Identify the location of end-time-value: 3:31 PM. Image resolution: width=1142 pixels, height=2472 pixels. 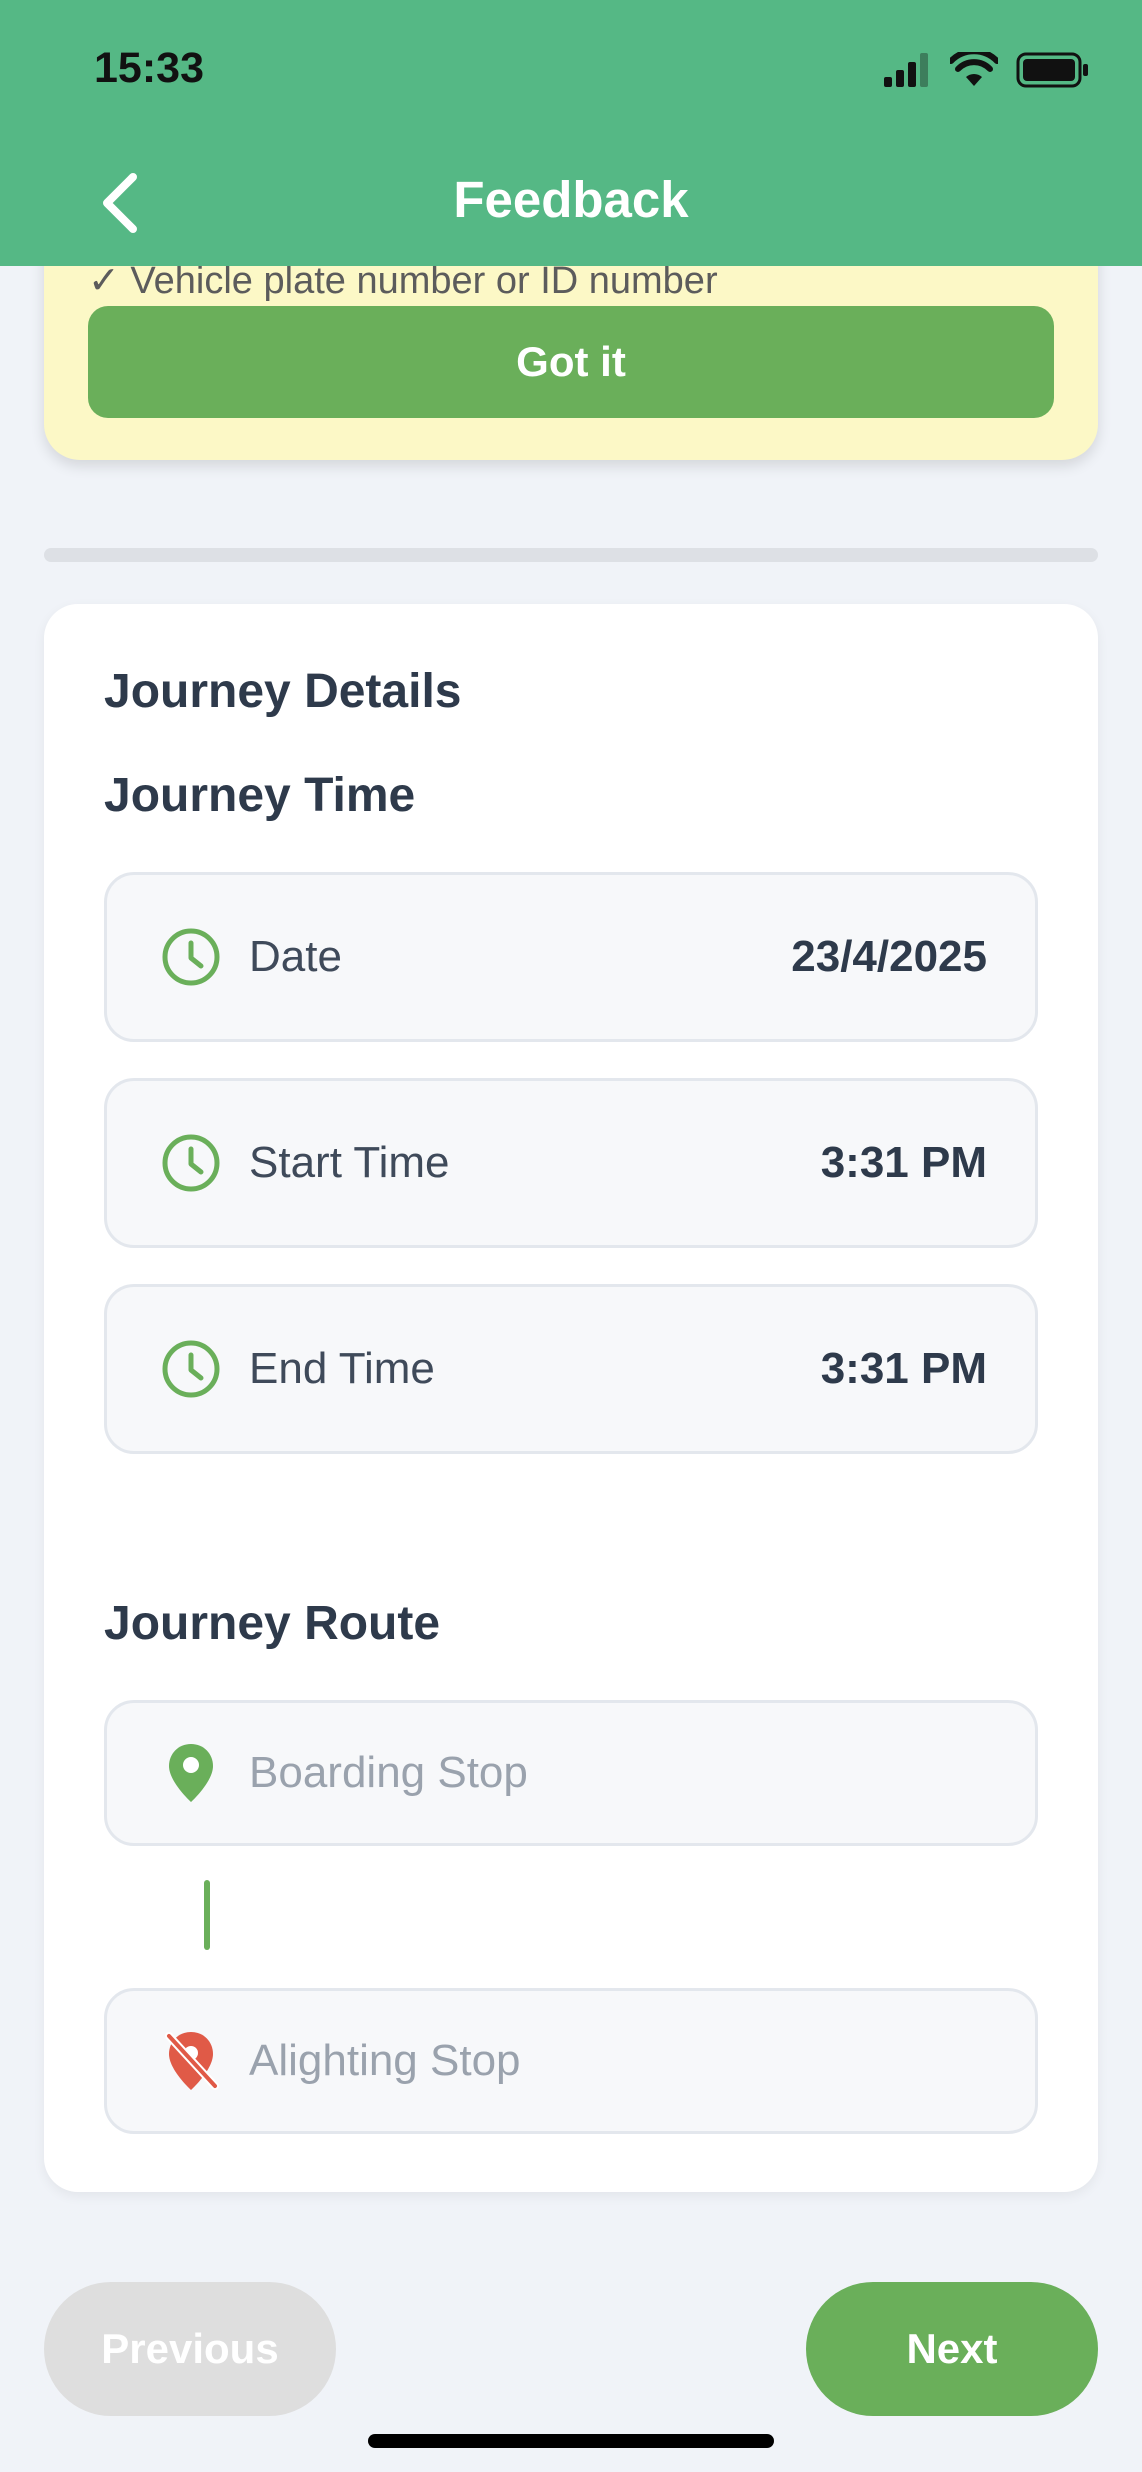
(903, 1368).